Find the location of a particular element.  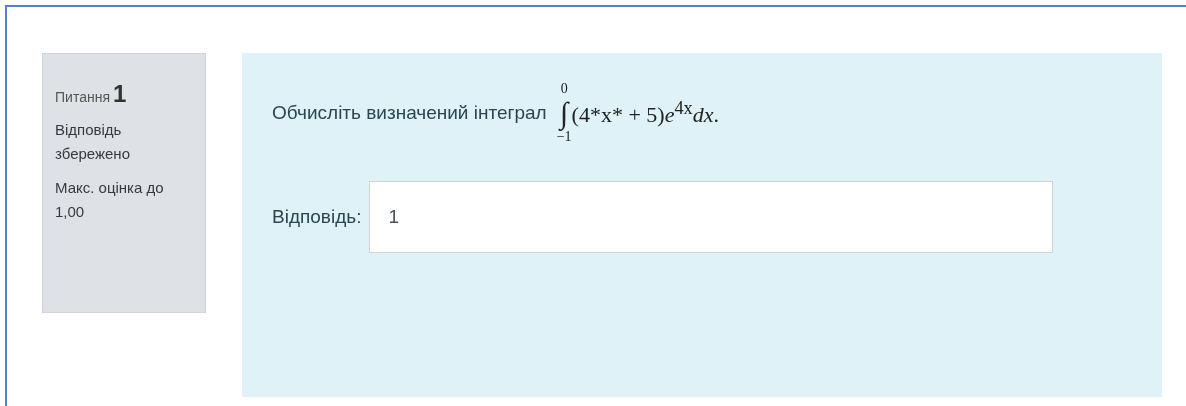

upper-limit: 0 is located at coordinates (564, 89).